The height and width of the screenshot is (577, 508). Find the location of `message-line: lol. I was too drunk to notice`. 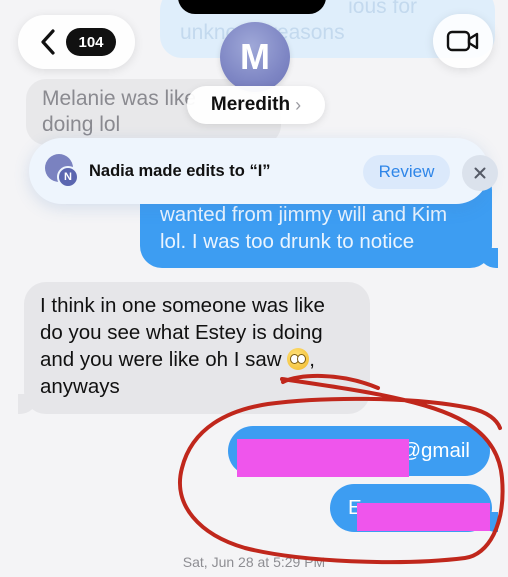

message-line: lol. I was too drunk to notice is located at coordinates (287, 241).